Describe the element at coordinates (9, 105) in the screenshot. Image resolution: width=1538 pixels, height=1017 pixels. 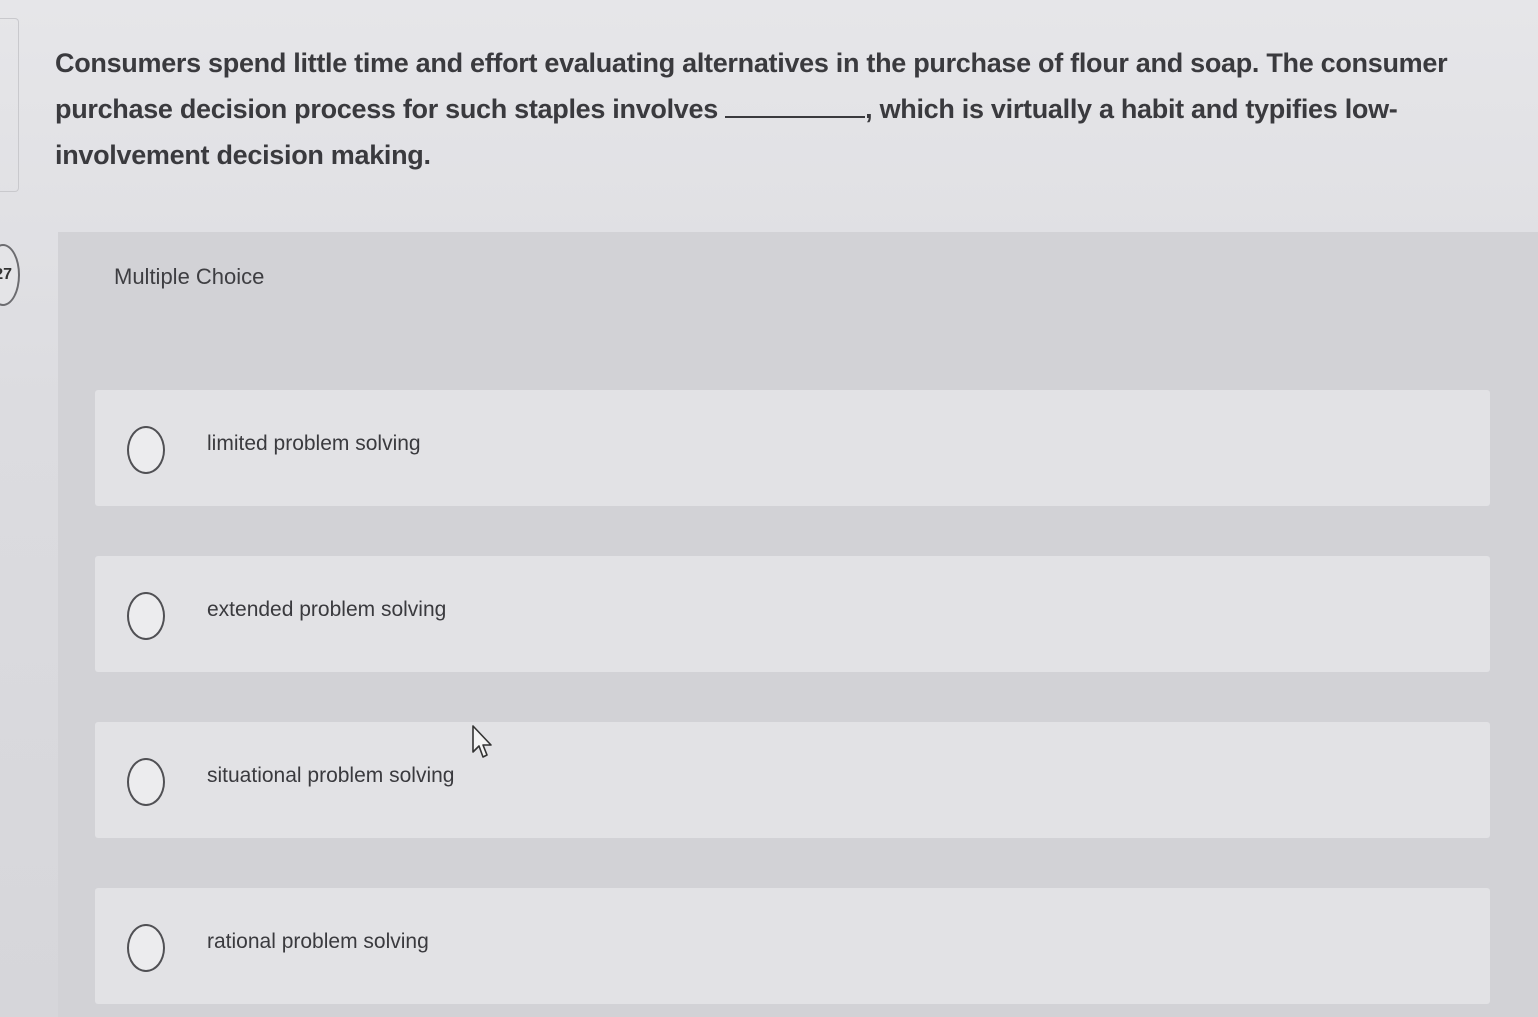
I see `left-panel-edge` at that location.